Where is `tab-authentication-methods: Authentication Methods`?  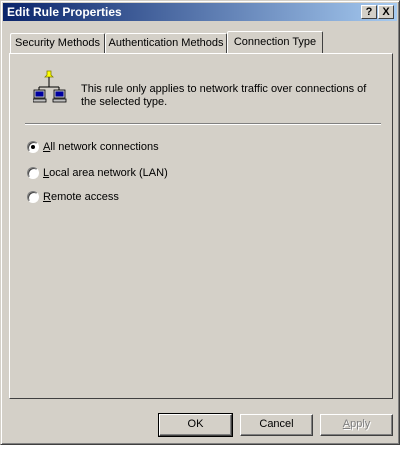 tab-authentication-methods: Authentication Methods is located at coordinates (166, 43).